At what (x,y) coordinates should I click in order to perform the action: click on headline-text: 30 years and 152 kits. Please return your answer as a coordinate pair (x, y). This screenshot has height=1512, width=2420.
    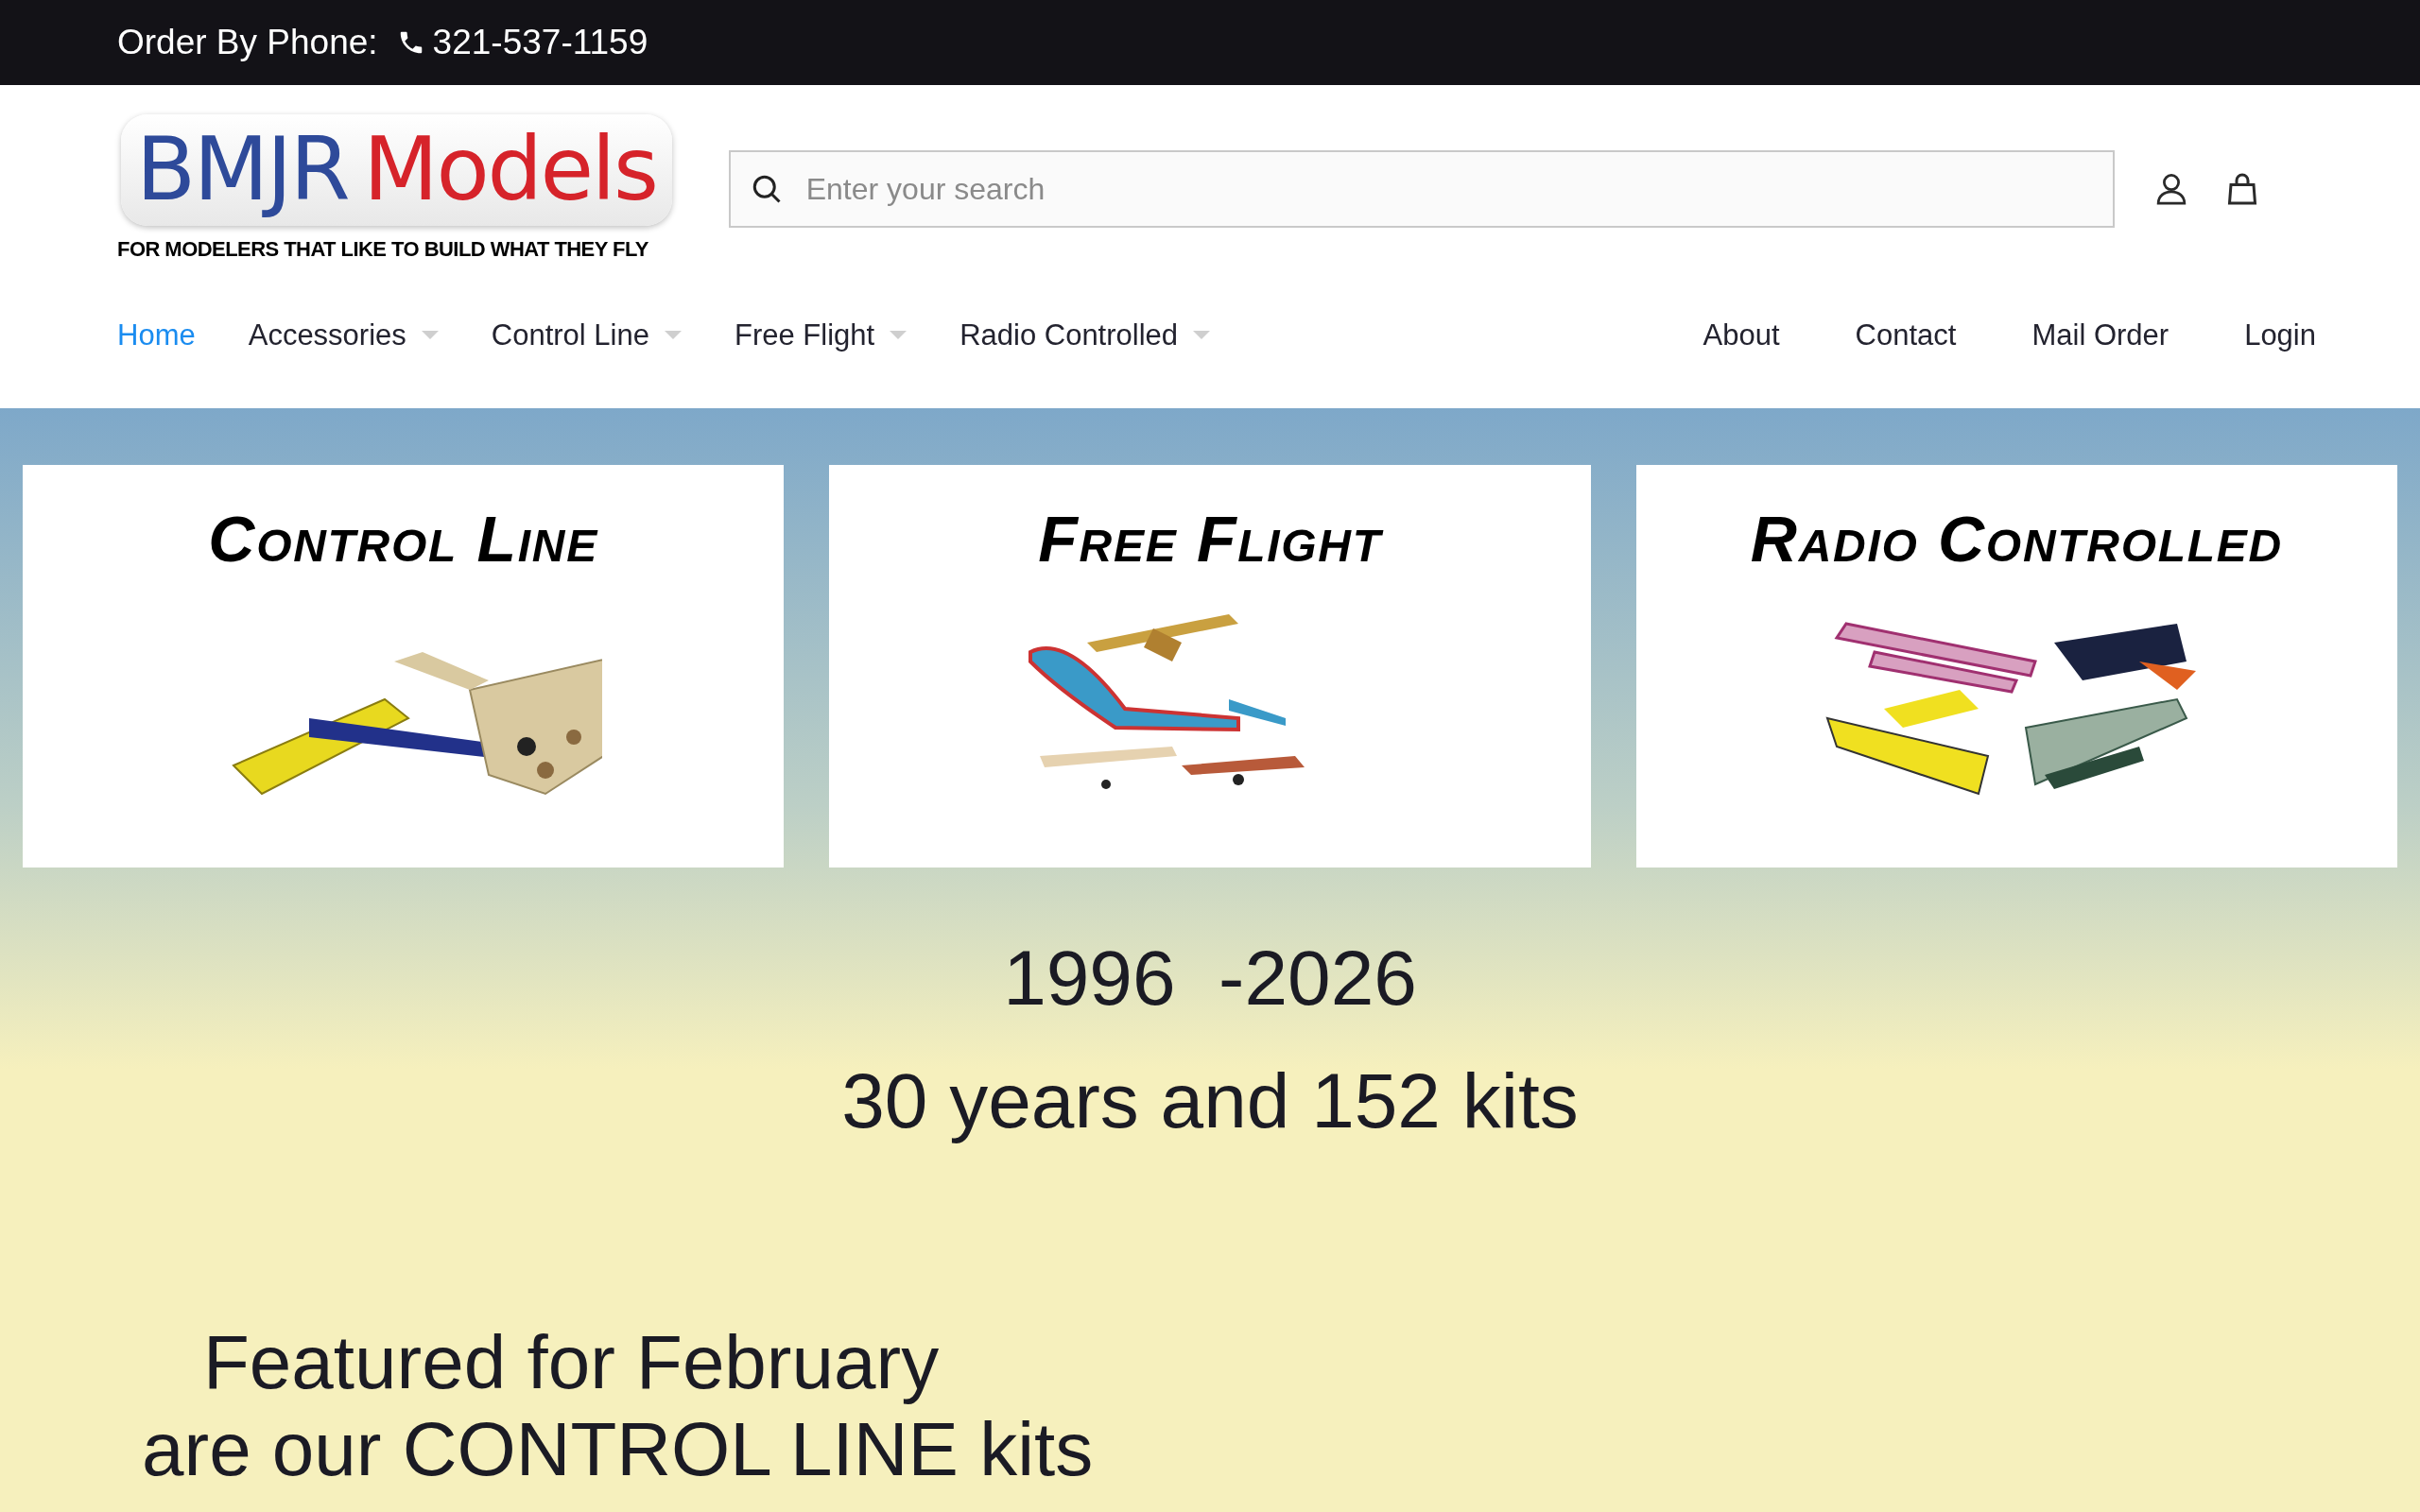
    Looking at the image, I should click on (1210, 1101).